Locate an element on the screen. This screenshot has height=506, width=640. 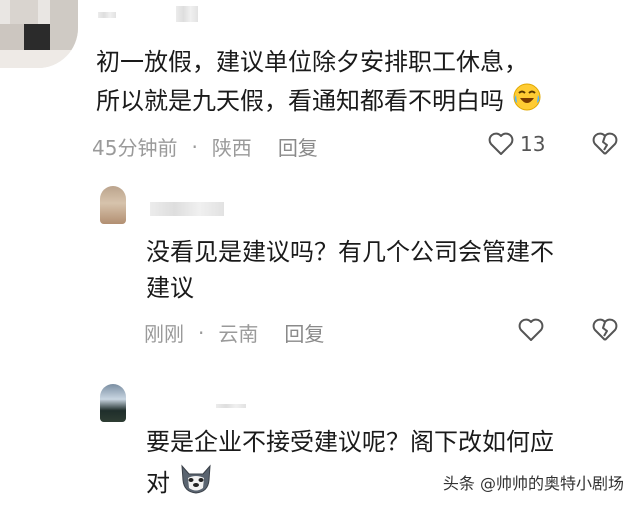
comment-line: 所以就是九天假，看通知都看不明白吗 is located at coordinates (300, 101).